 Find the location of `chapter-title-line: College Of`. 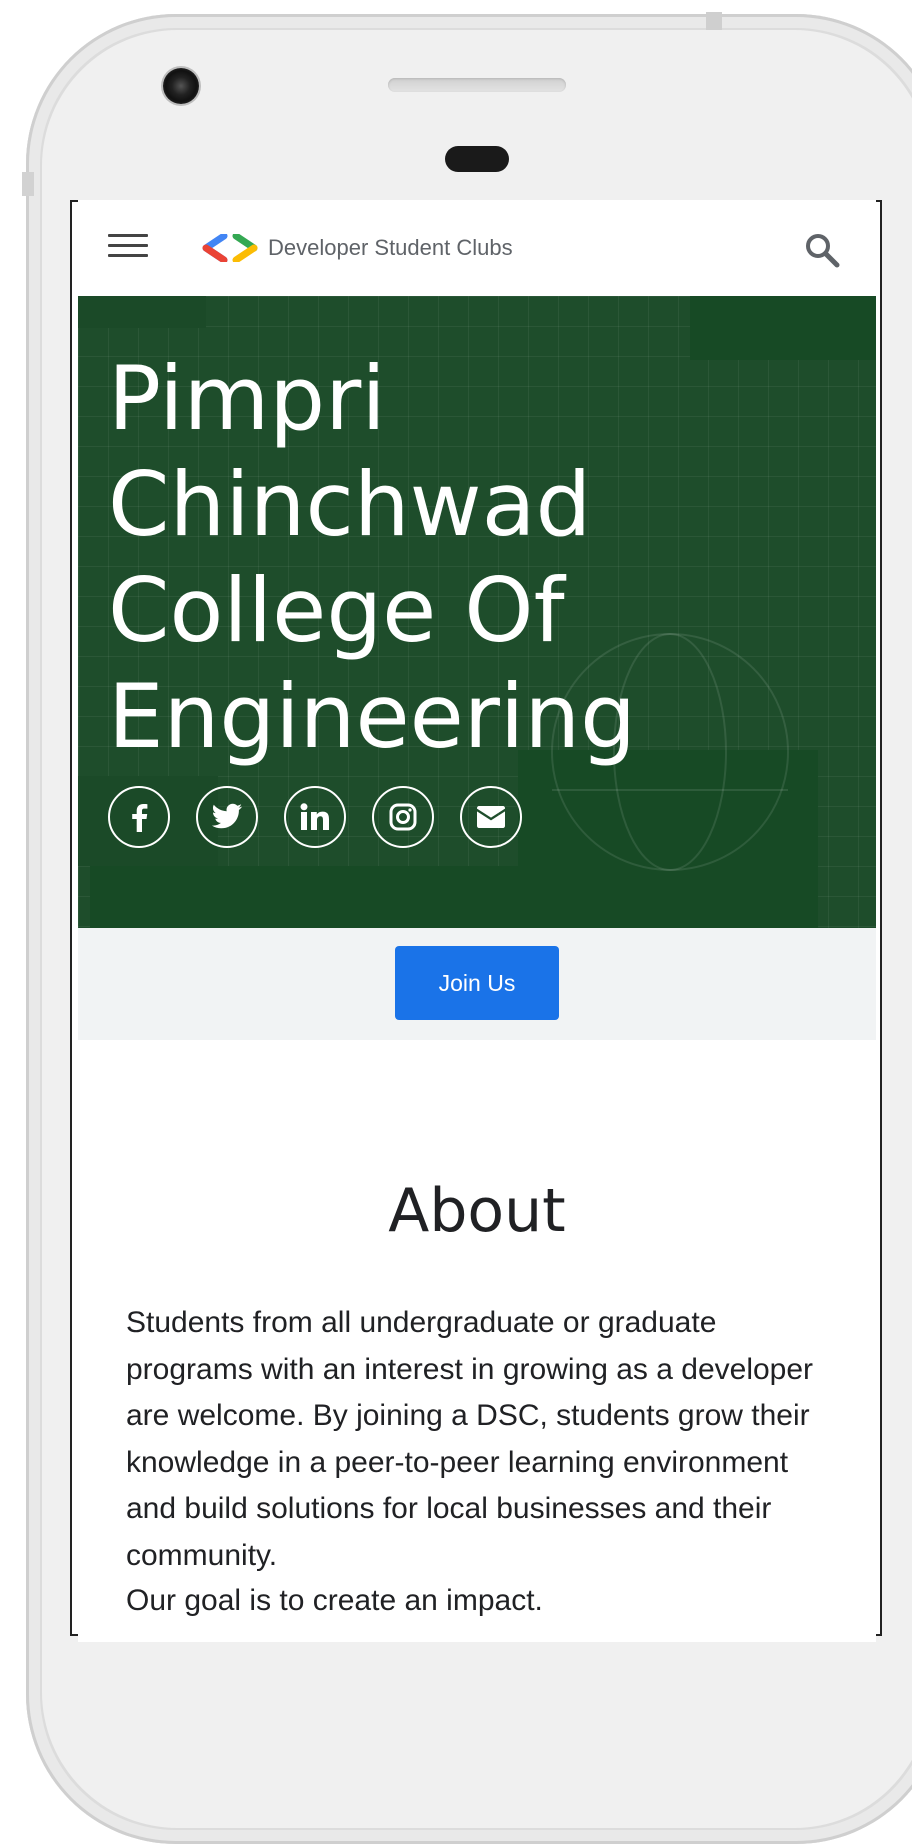

chapter-title-line: College Of is located at coordinates (336, 610).